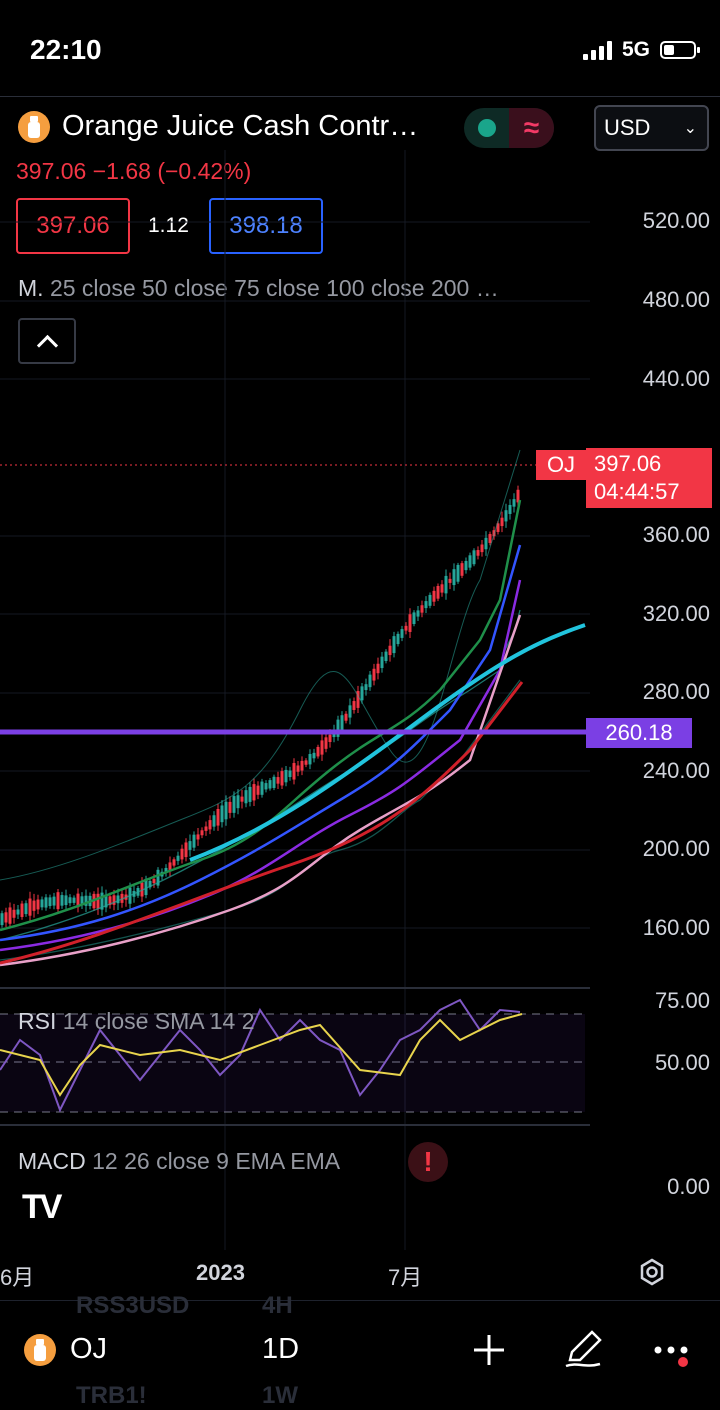 The image size is (720, 1410). What do you see at coordinates (676, 927) in the screenshot?
I see `price-axis-label: 160.00` at bounding box center [676, 927].